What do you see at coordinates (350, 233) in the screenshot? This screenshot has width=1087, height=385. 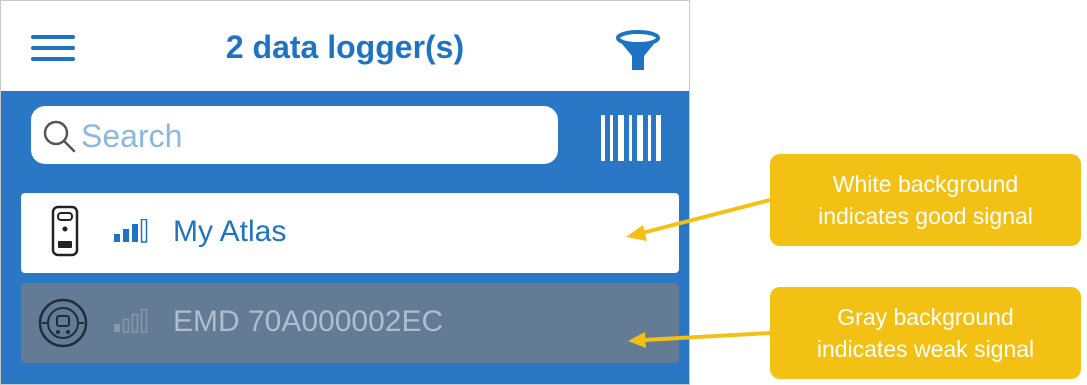 I see `device-row-good-signal: My Atlas` at bounding box center [350, 233].